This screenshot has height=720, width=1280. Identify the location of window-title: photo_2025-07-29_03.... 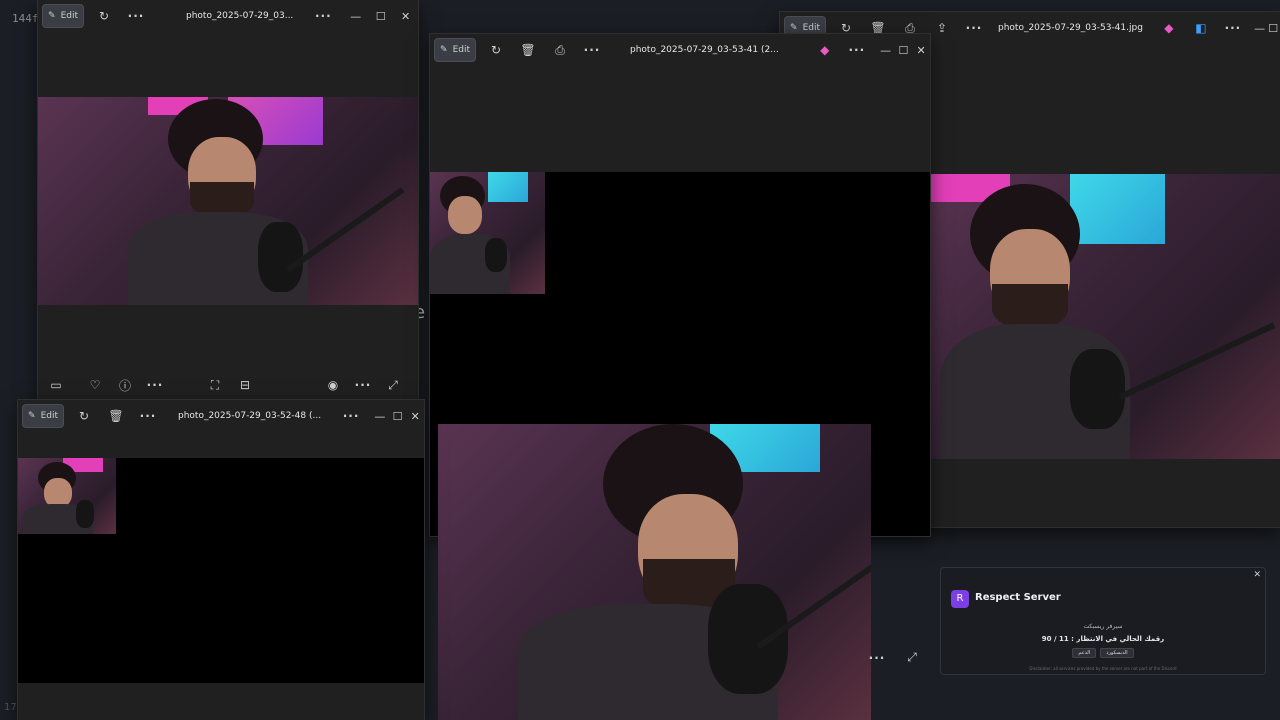
(240, 16).